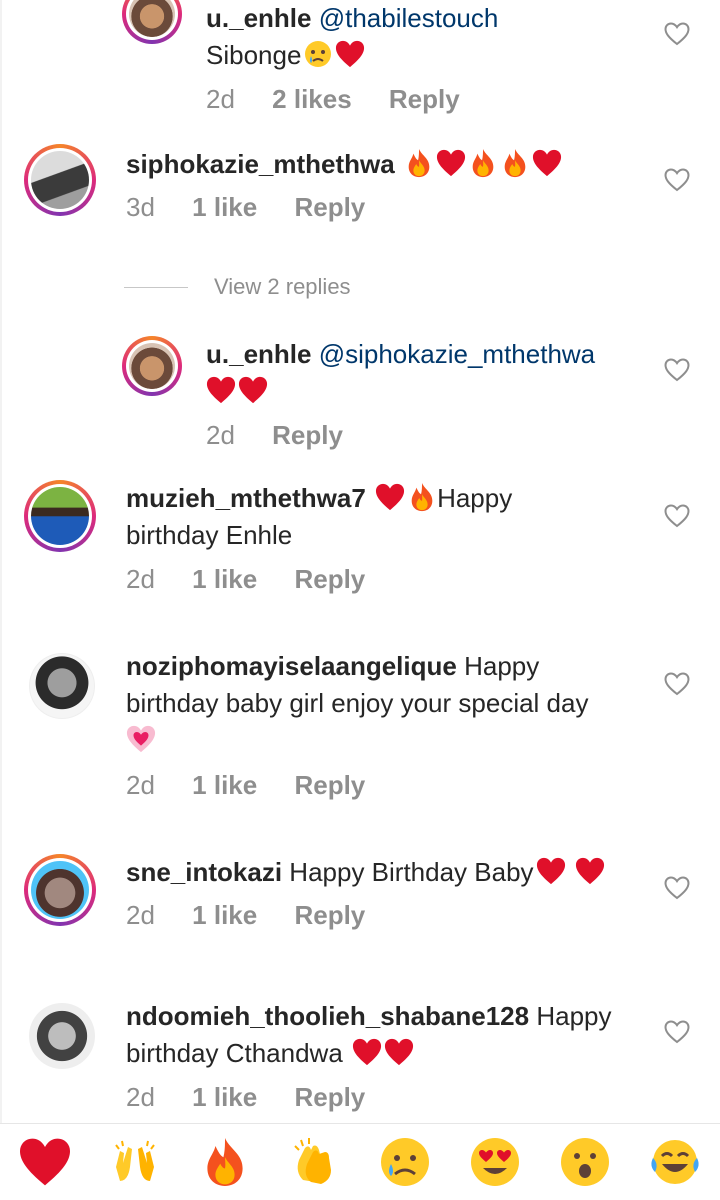 The width and height of the screenshot is (720, 1200). Describe the element at coordinates (254, 55) in the screenshot. I see `comment-text: Sibonge` at that location.